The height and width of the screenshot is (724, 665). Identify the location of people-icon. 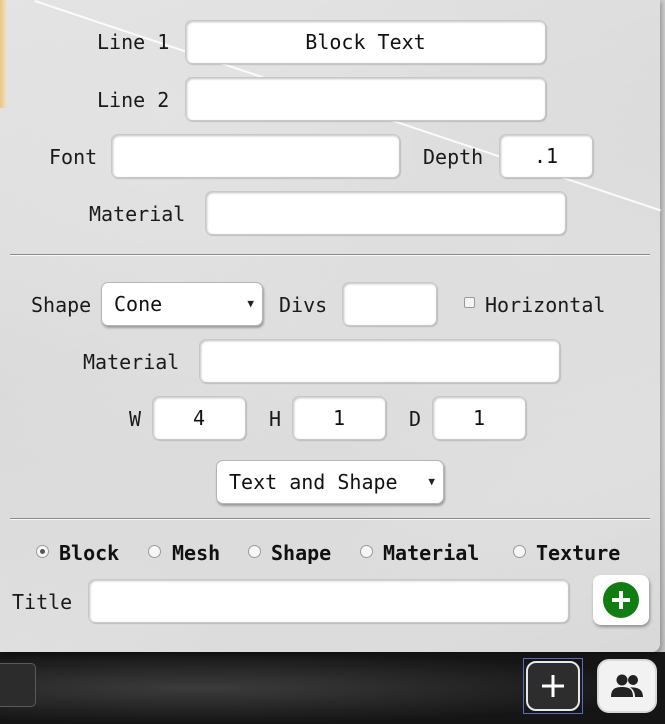
(627, 685).